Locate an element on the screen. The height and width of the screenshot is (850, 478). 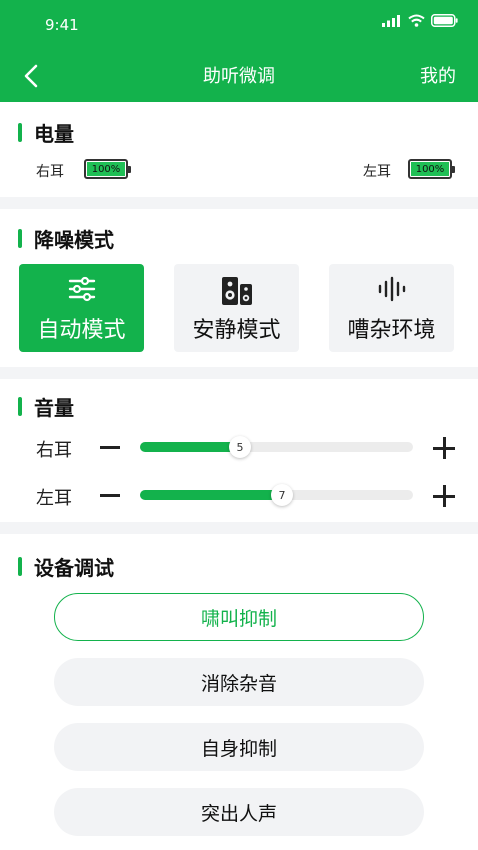
right-ear-volume-decrease-button is located at coordinates (110, 447).